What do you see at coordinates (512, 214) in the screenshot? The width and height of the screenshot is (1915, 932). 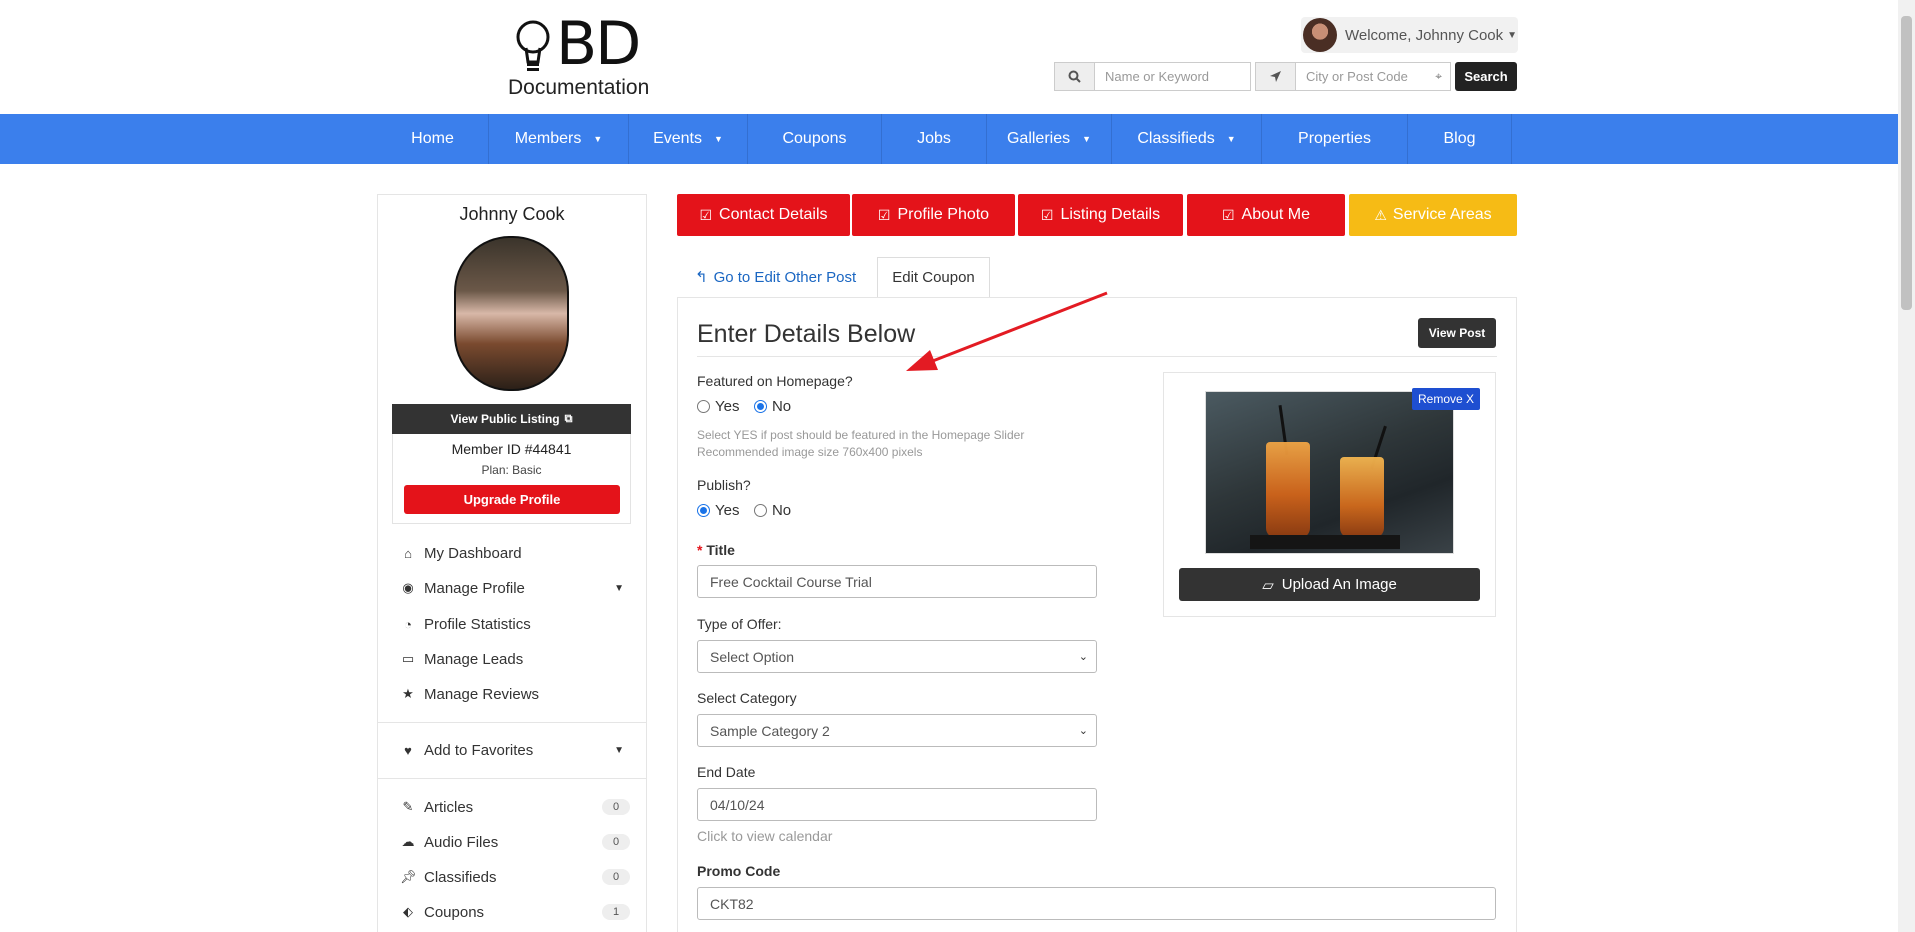 I see `member-name: Johnny Cook` at bounding box center [512, 214].